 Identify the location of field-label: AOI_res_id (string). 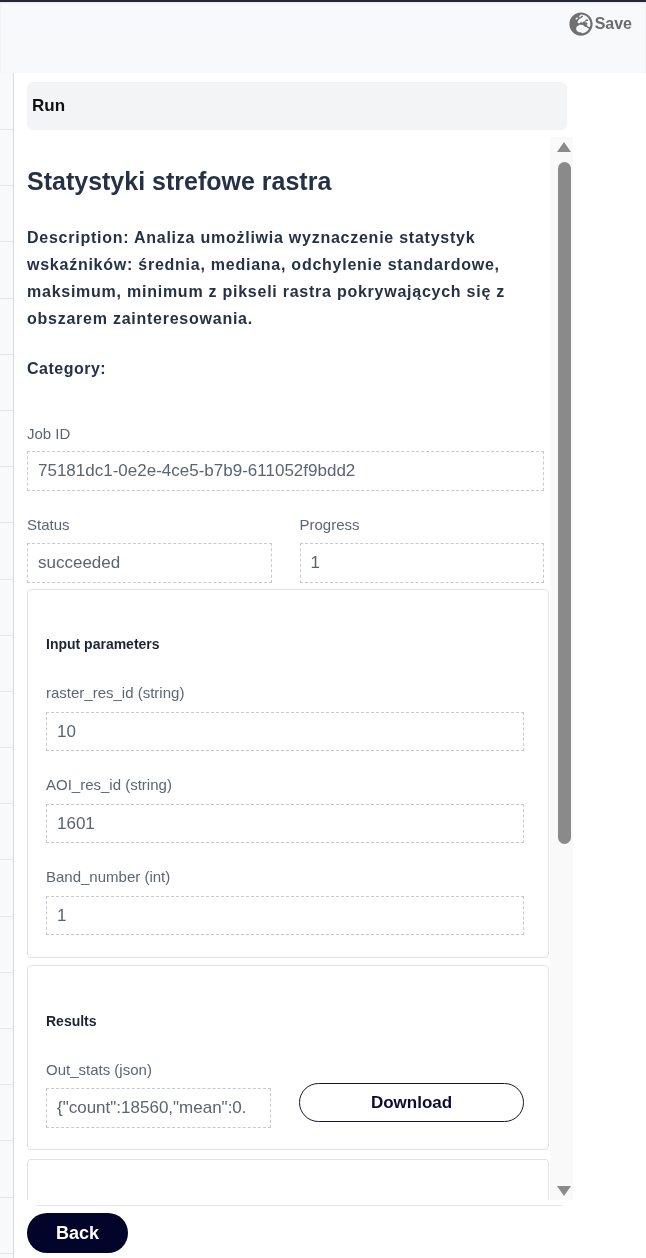
(109, 785).